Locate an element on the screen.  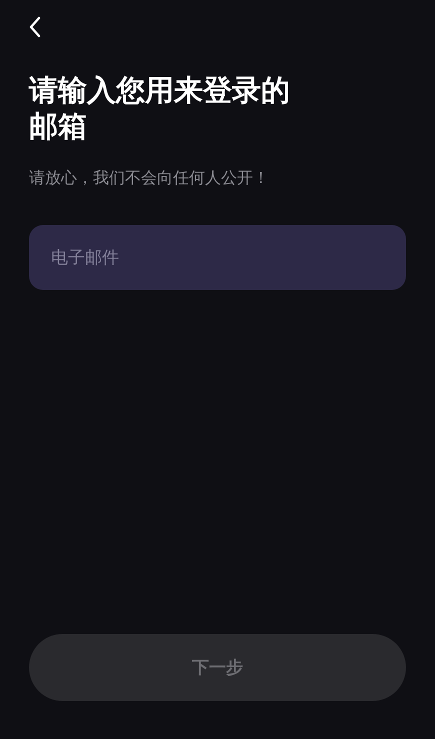
subtitle: 请放心，我们不会向任何人公开！ is located at coordinates (149, 178).